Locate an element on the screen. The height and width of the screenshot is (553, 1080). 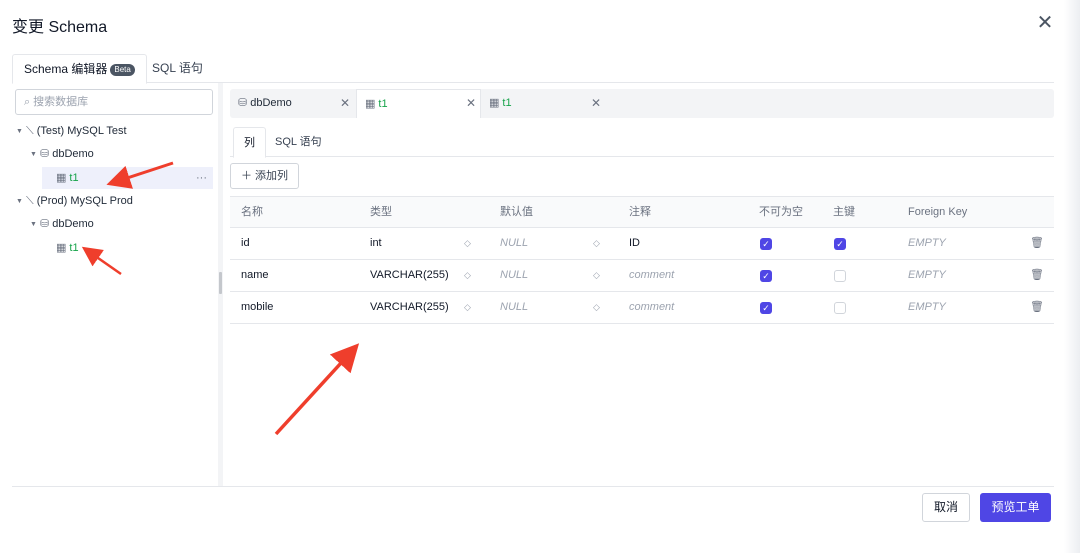
tree-table-t1-test: ▦ t1 ··· is located at coordinates (127, 178).